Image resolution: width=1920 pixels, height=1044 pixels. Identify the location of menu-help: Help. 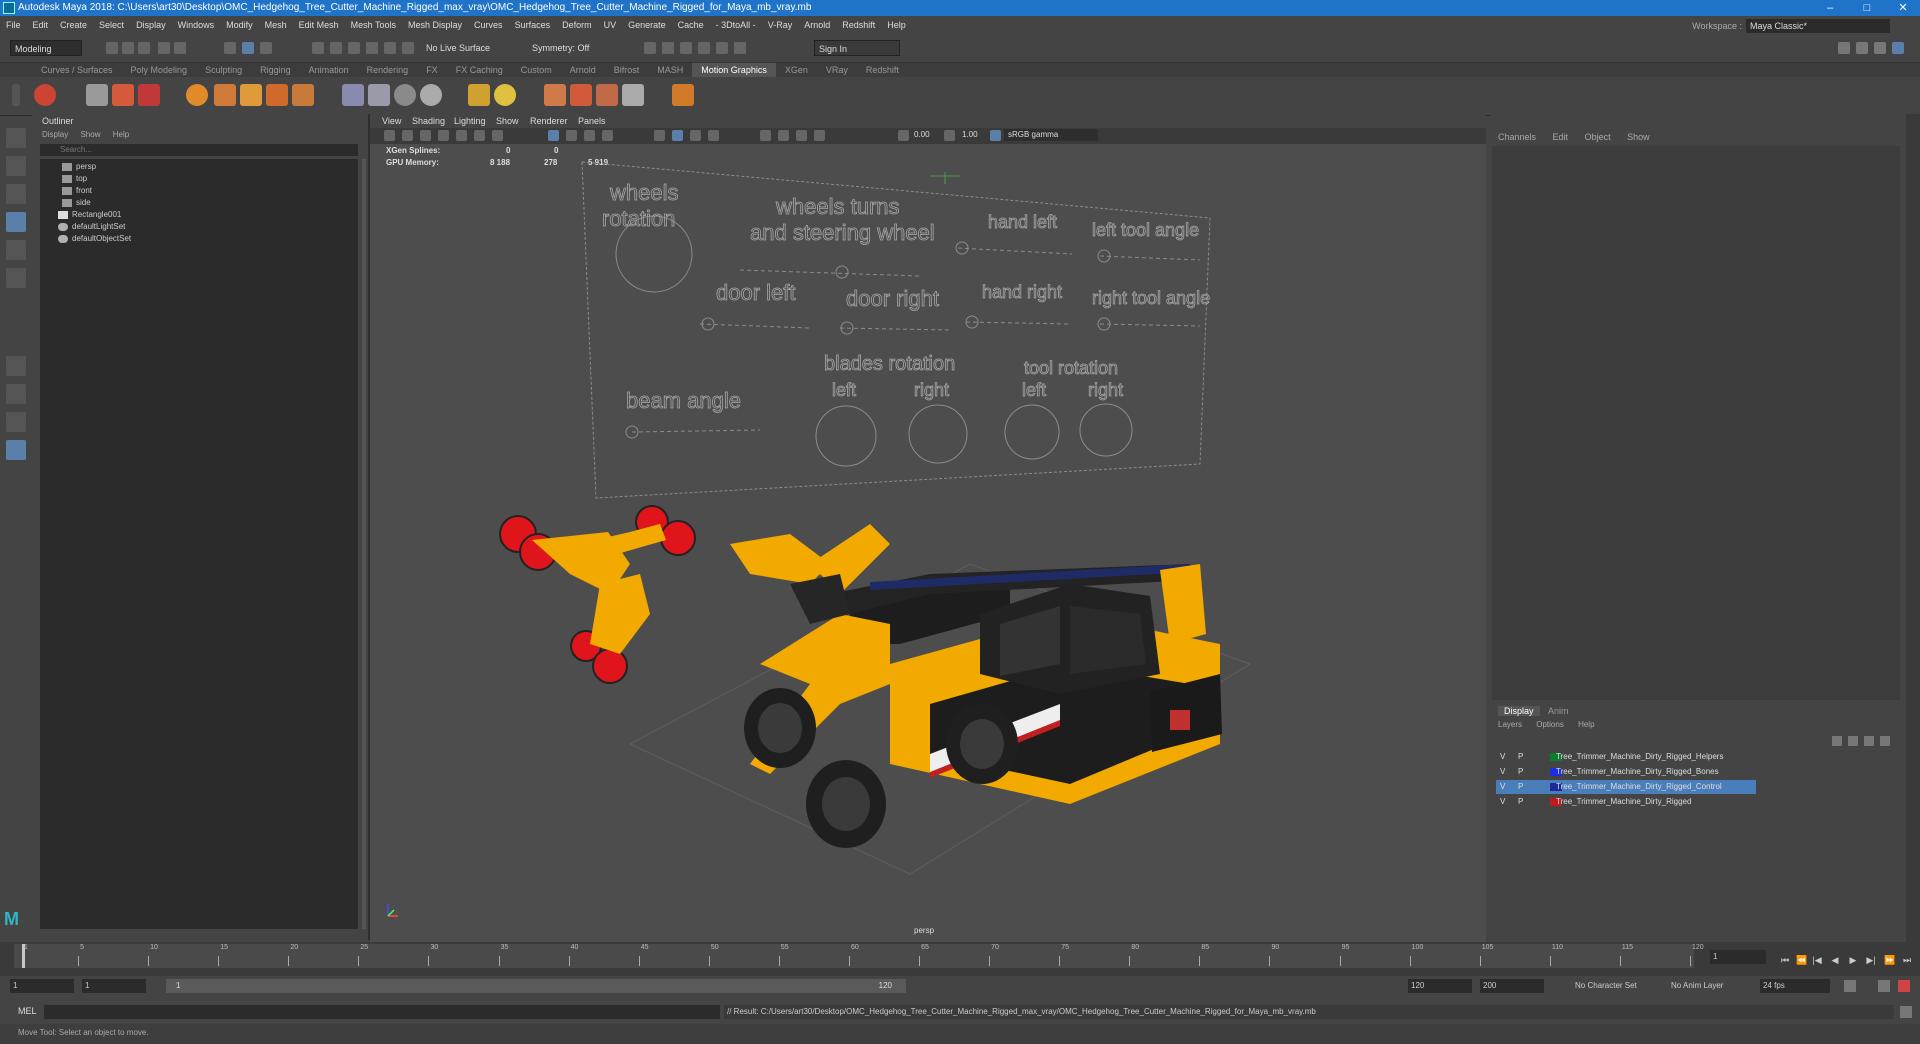
(896, 25).